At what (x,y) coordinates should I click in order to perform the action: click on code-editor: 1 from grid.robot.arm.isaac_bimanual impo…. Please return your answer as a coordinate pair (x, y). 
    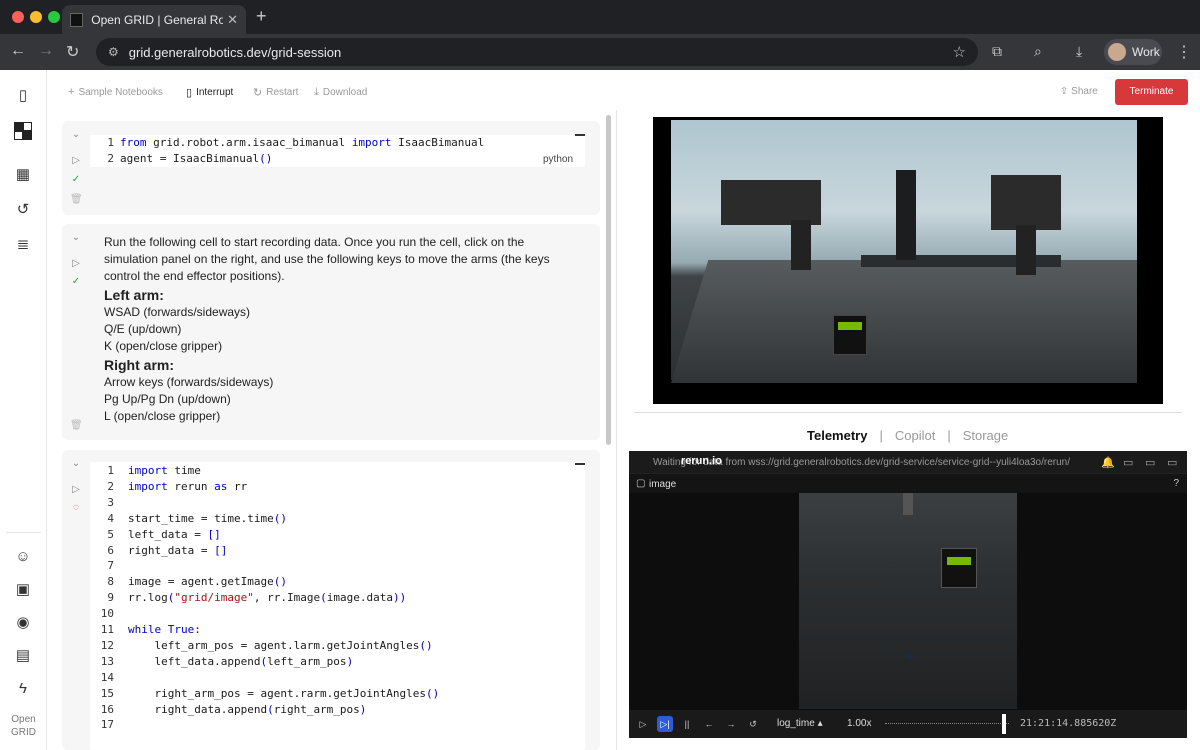
    Looking at the image, I should click on (337, 151).